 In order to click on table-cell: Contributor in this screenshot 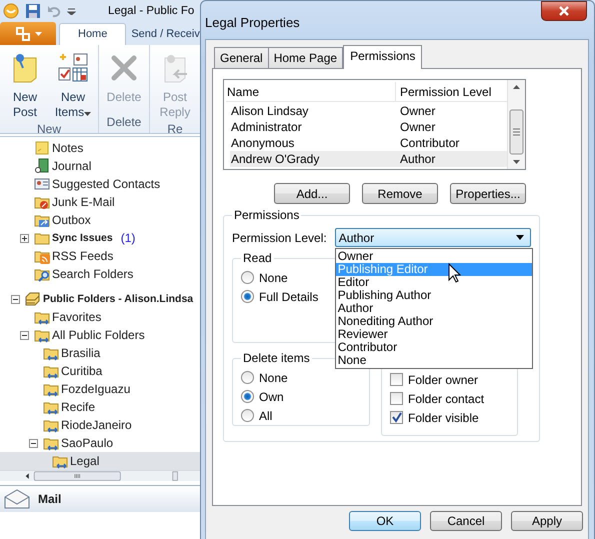, I will do `click(430, 143)`.